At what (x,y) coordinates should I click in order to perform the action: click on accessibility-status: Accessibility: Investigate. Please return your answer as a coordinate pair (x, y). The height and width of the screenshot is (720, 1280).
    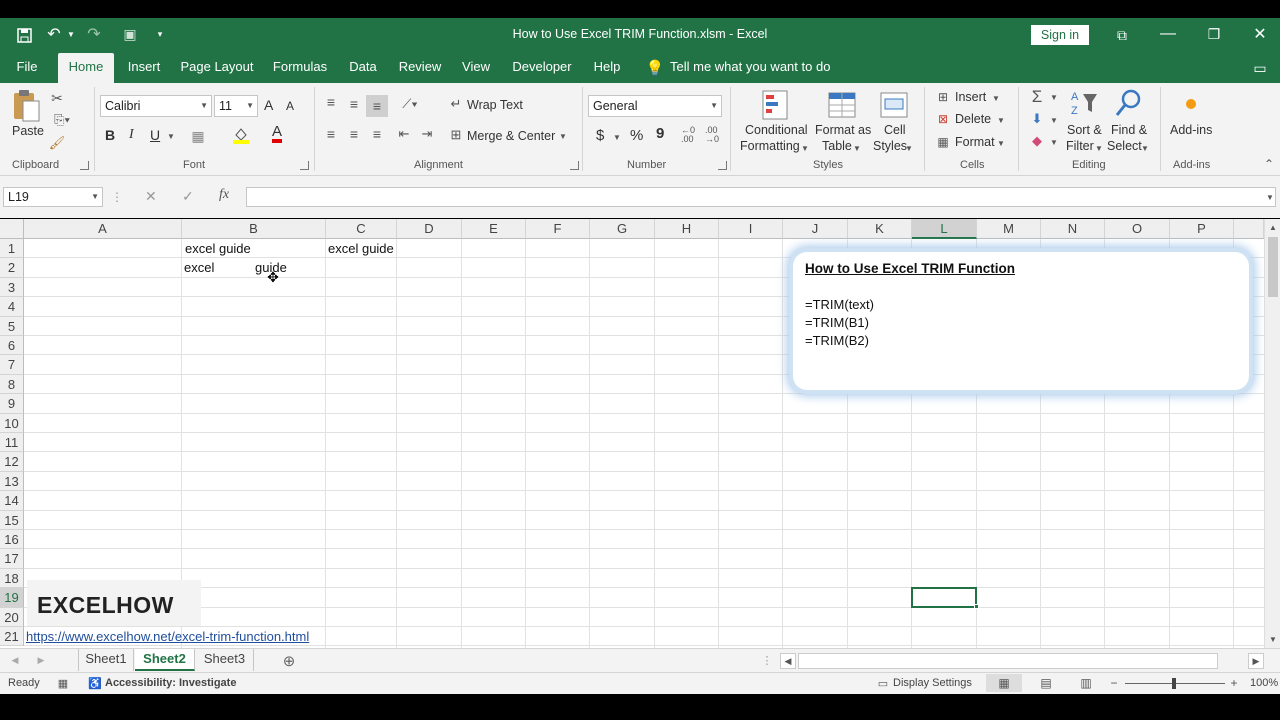
    Looking at the image, I should click on (170, 683).